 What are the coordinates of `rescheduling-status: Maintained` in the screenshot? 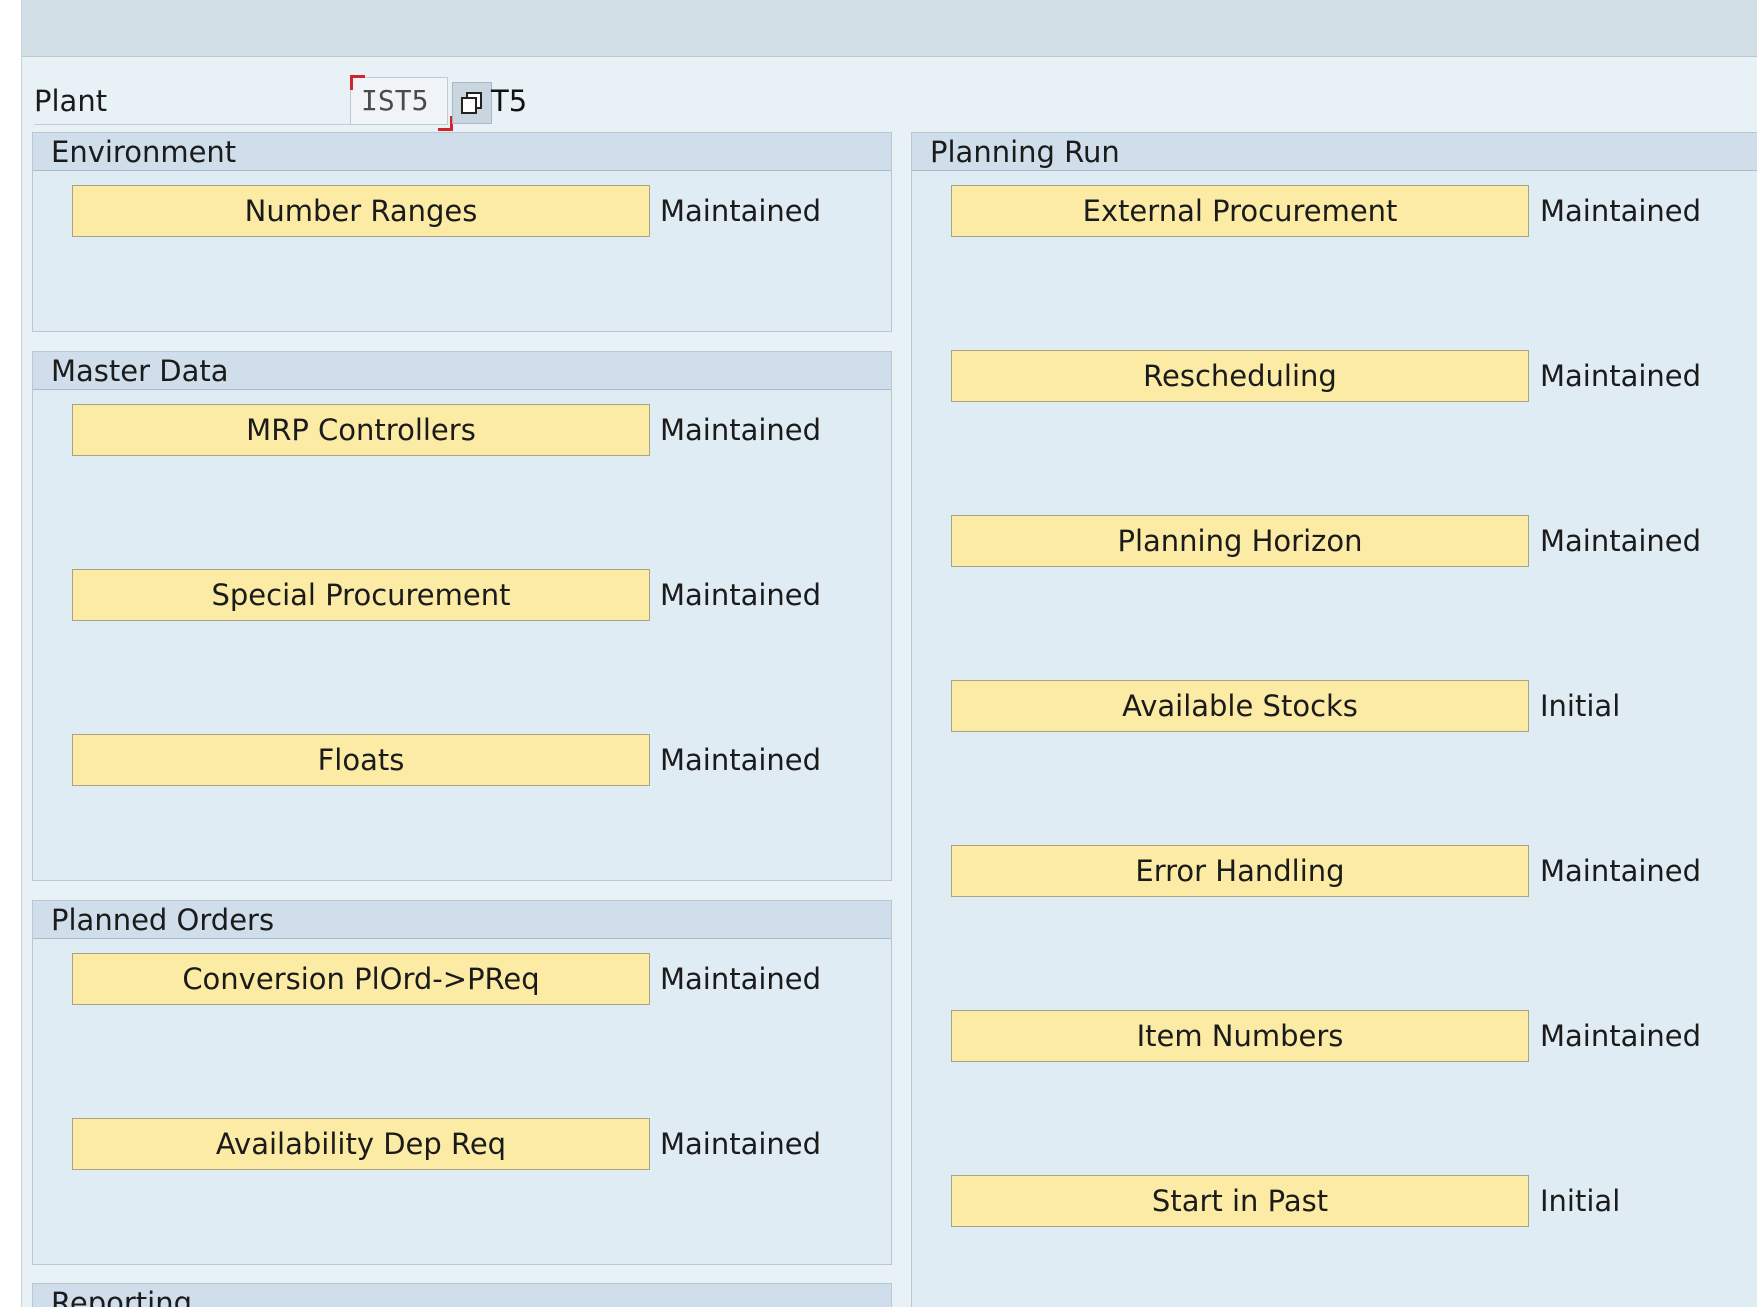 It's located at (1621, 376).